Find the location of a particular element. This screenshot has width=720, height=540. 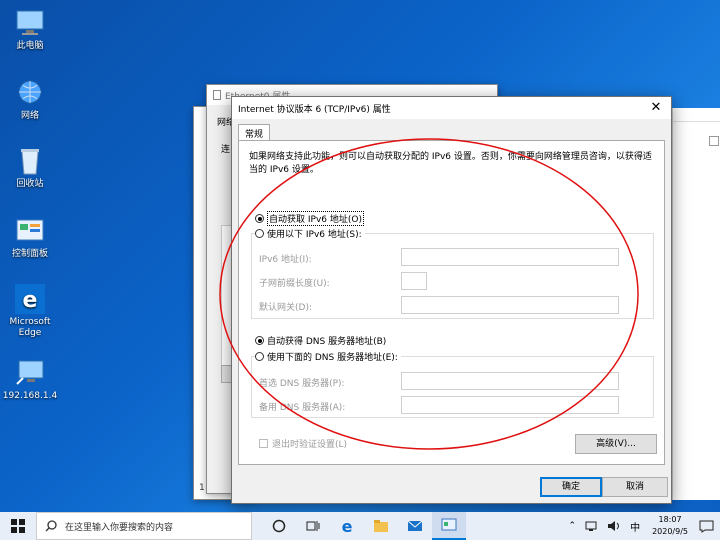

taskbar-search: 在这里输入你要搜索的内容 is located at coordinates (144, 526).